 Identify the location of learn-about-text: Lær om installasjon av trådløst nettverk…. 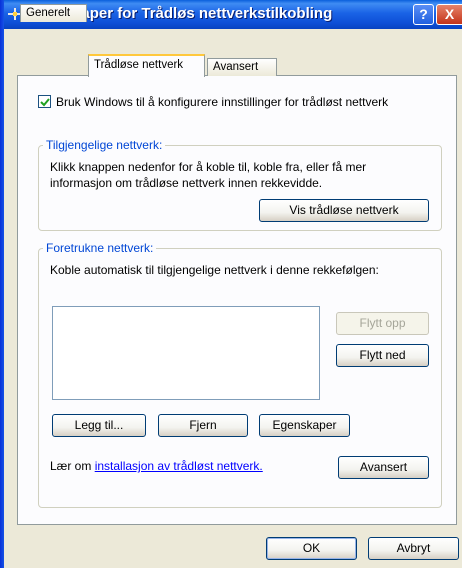
(156, 466).